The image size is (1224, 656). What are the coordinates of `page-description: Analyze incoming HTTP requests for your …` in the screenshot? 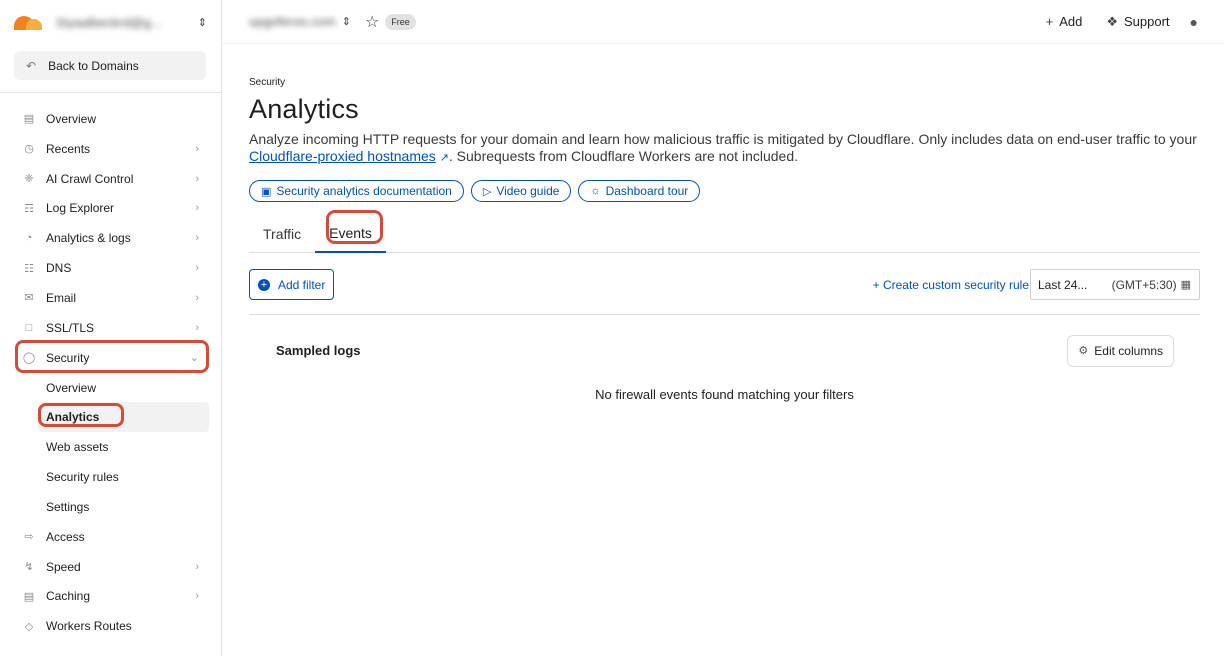 It's located at (724, 149).